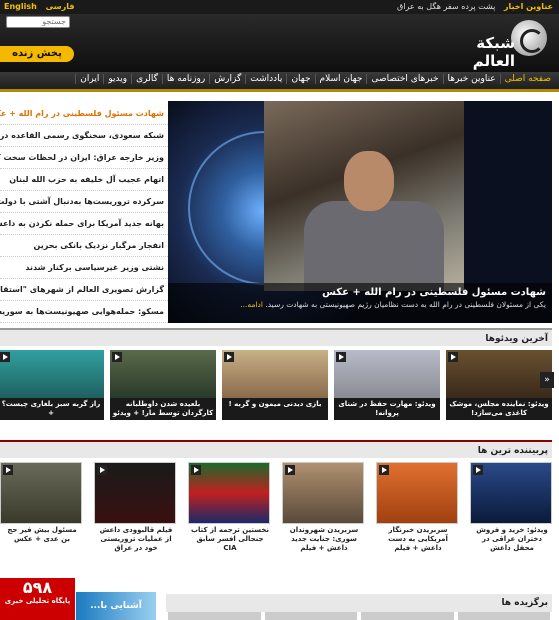 The image size is (559, 620). Describe the element at coordinates (42, 6) in the screenshot. I see `language-switcher: English فارسی` at that location.